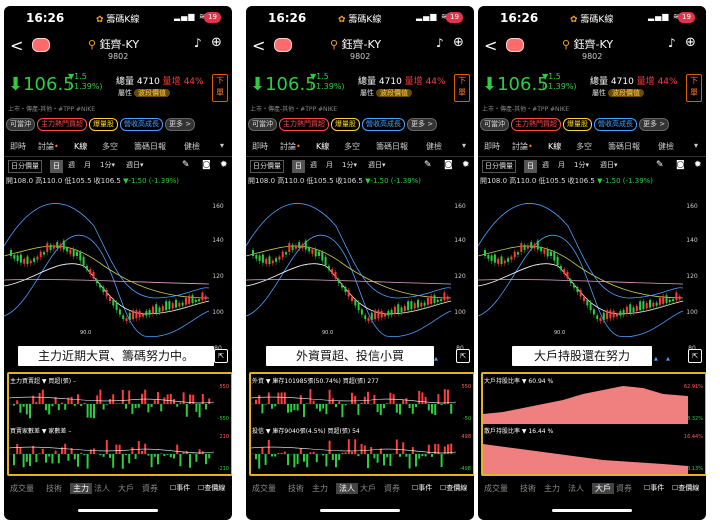 This screenshot has width=720, height=526. Describe the element at coordinates (315, 380) in the screenshot. I see `indicator-1-label: 外資 ▼ 庫存101985張(50.74%) 買超(張) 277` at that location.